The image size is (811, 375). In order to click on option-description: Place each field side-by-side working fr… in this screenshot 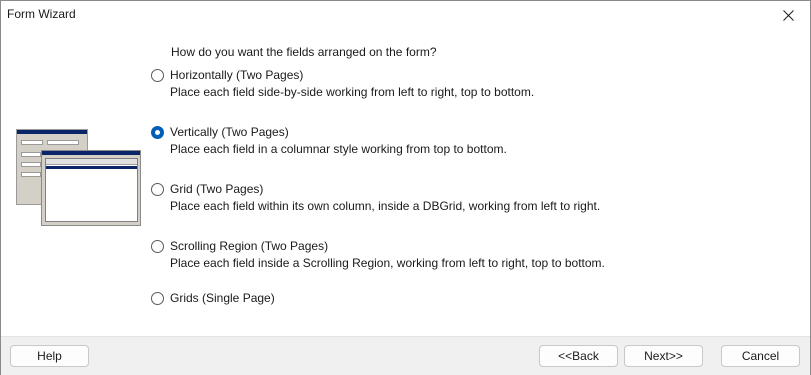, I will do `click(352, 92)`.